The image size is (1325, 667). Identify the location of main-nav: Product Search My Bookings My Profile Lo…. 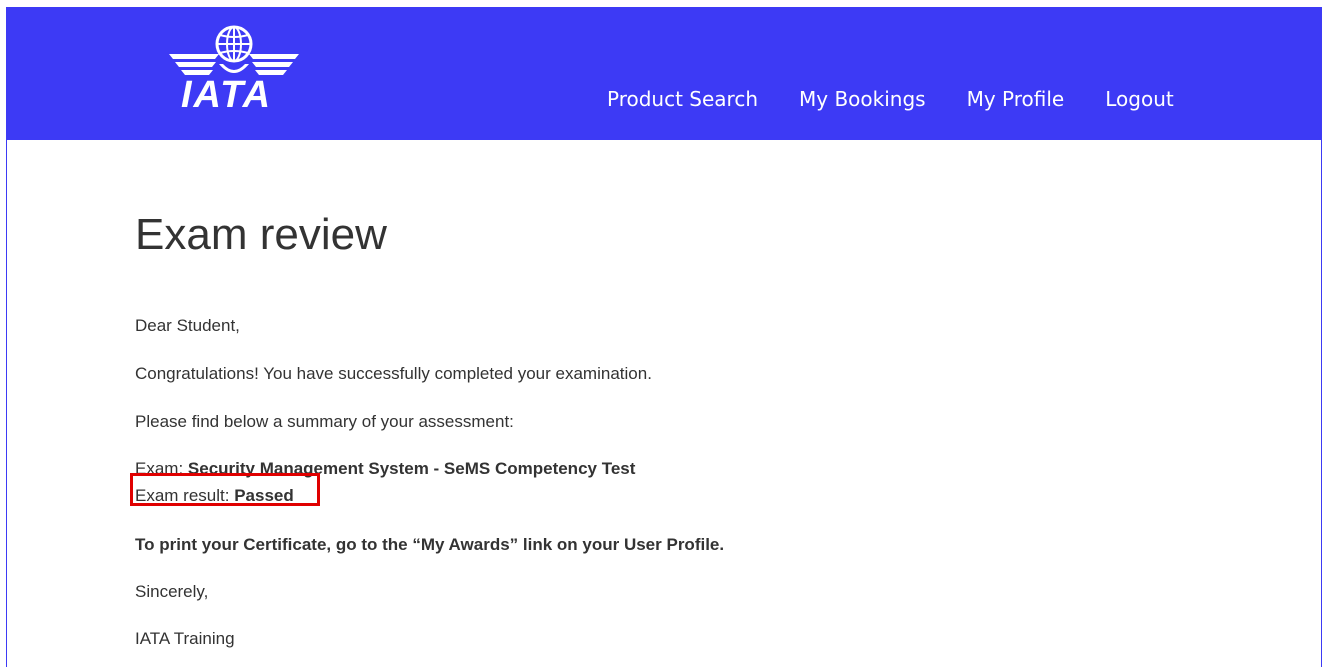
(911, 99).